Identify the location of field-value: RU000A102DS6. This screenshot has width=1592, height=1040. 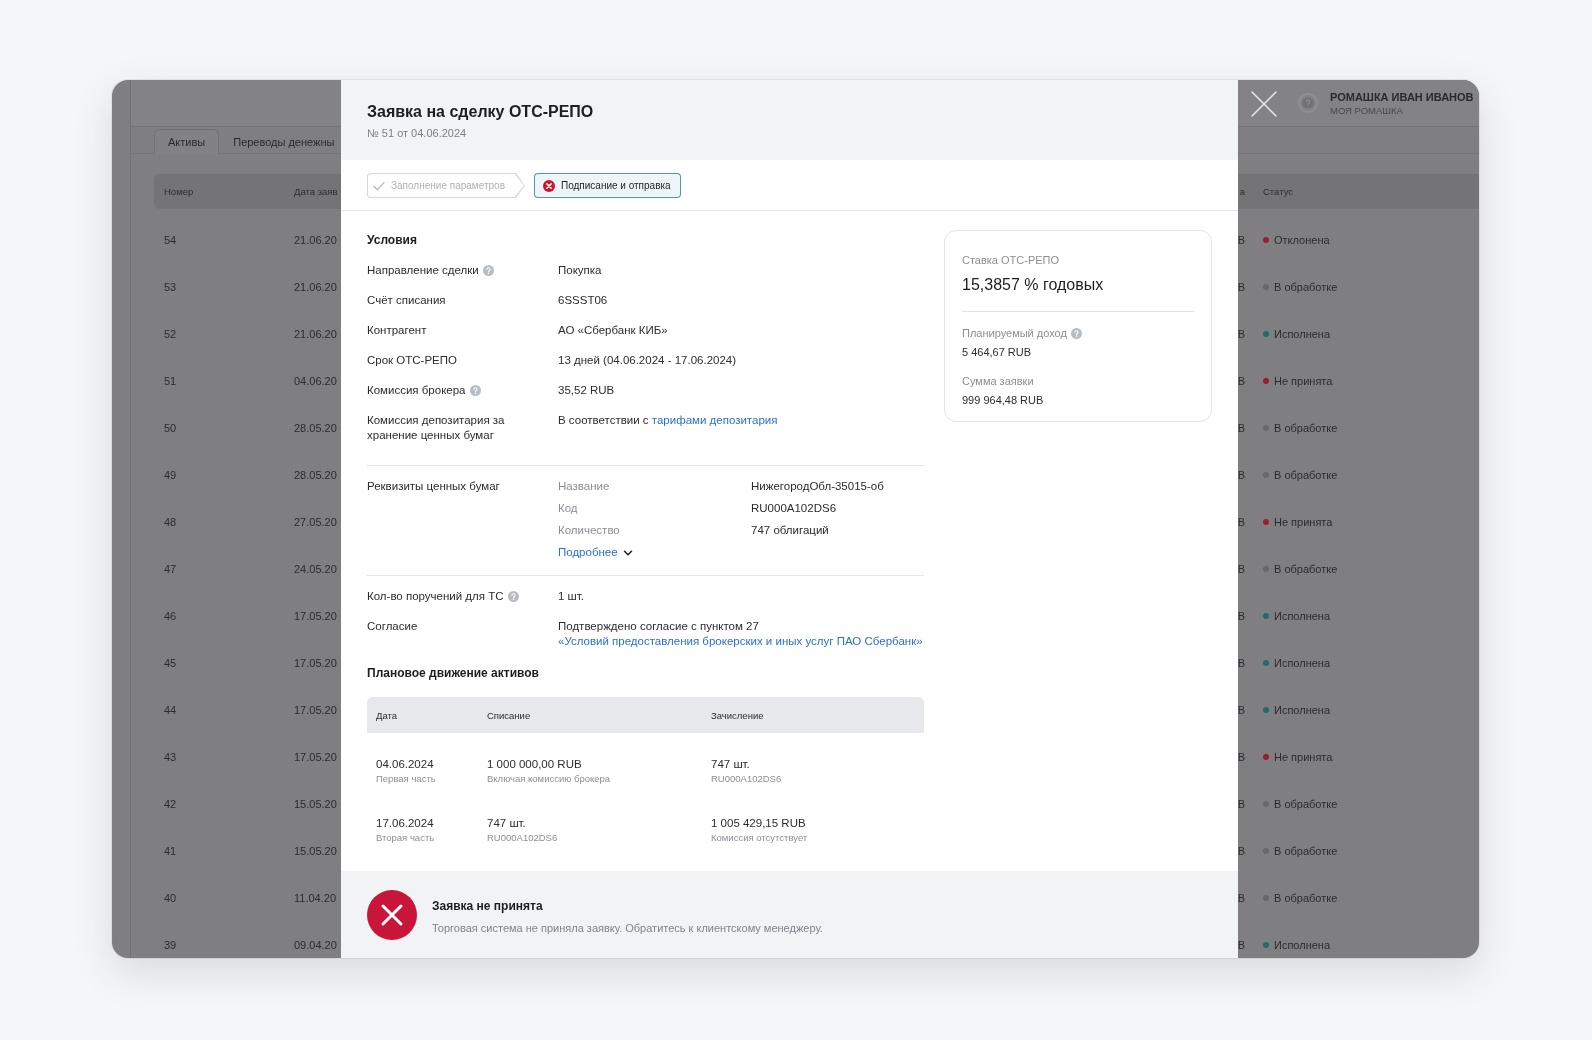
(794, 508).